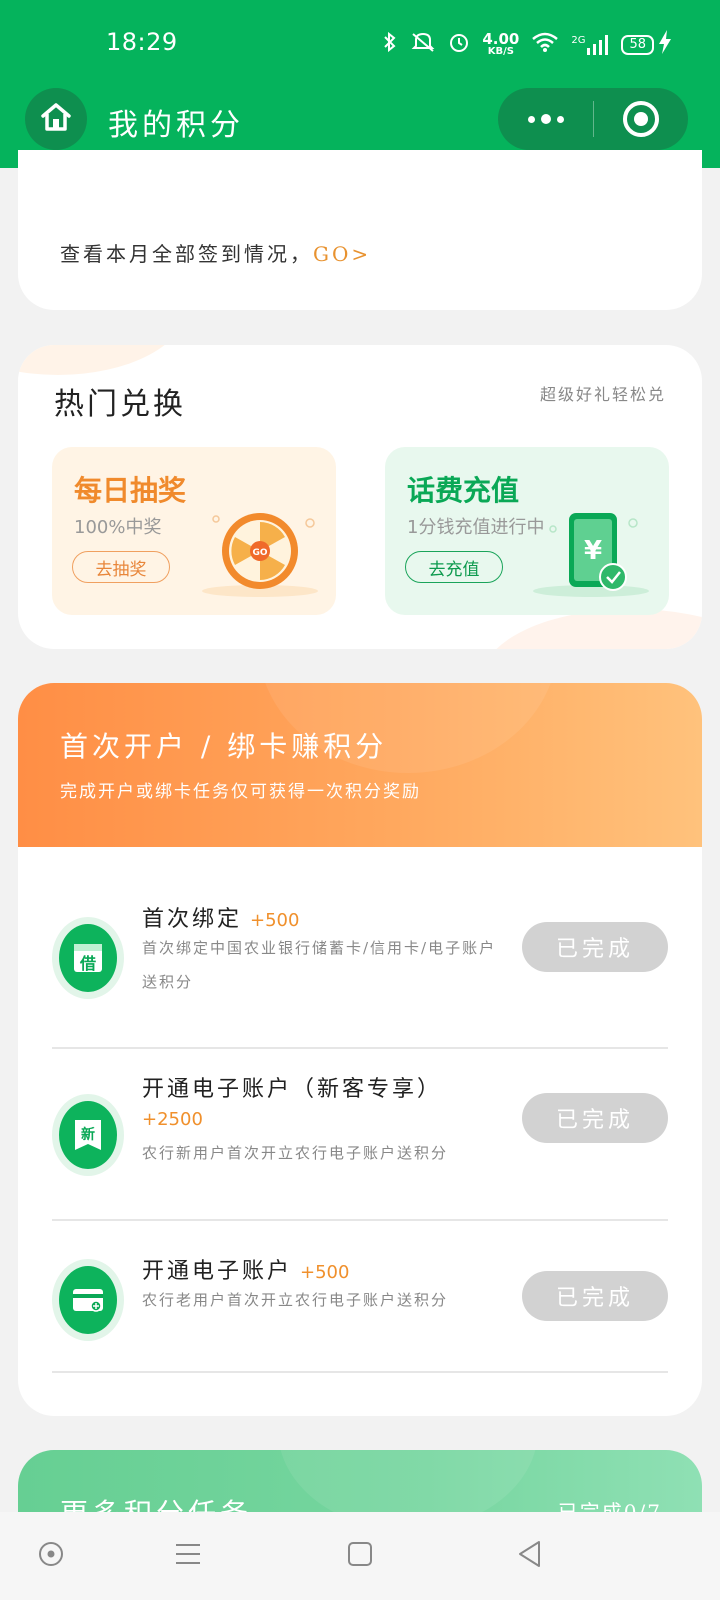 The image size is (720, 1600). What do you see at coordinates (186, 254) in the screenshot?
I see `sign-in-text: 查看本月全部签到情况，` at bounding box center [186, 254].